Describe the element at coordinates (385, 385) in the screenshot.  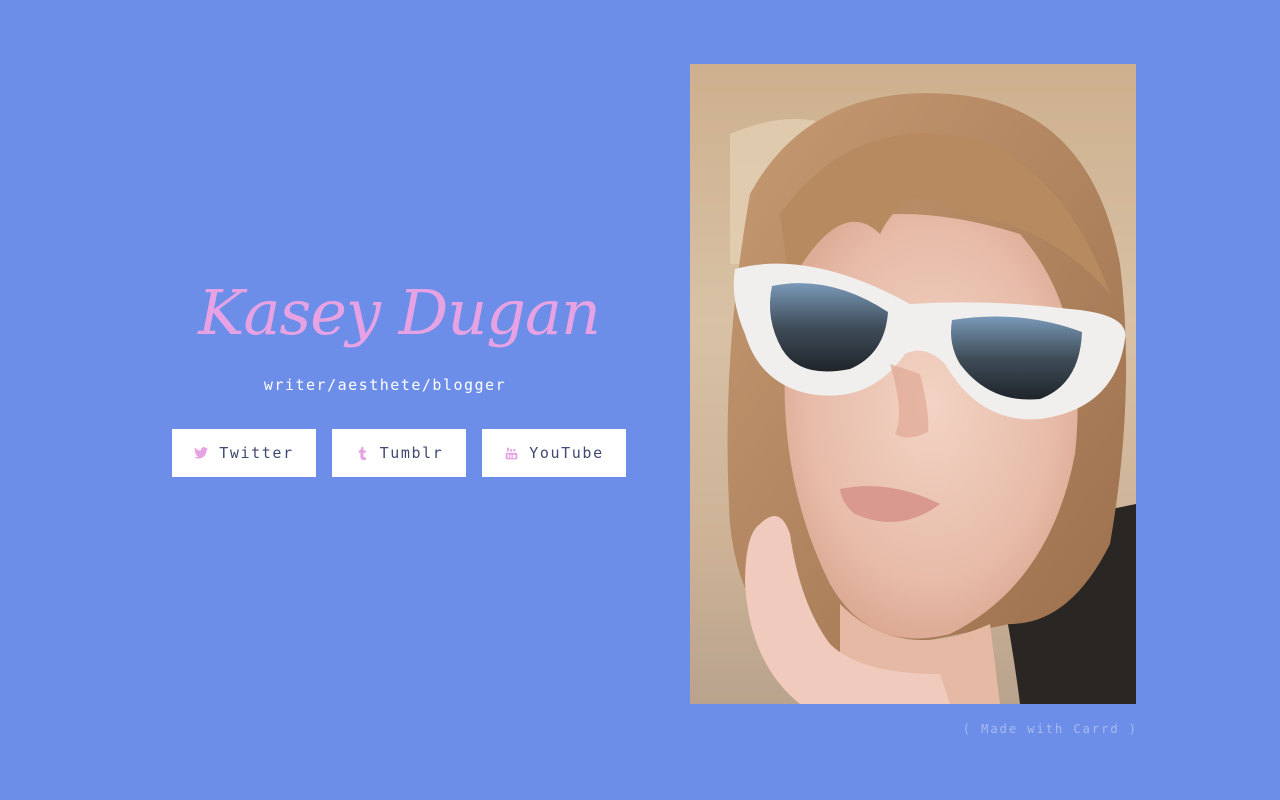
I see `profile-tagline: writer/aesthete/blogger` at that location.